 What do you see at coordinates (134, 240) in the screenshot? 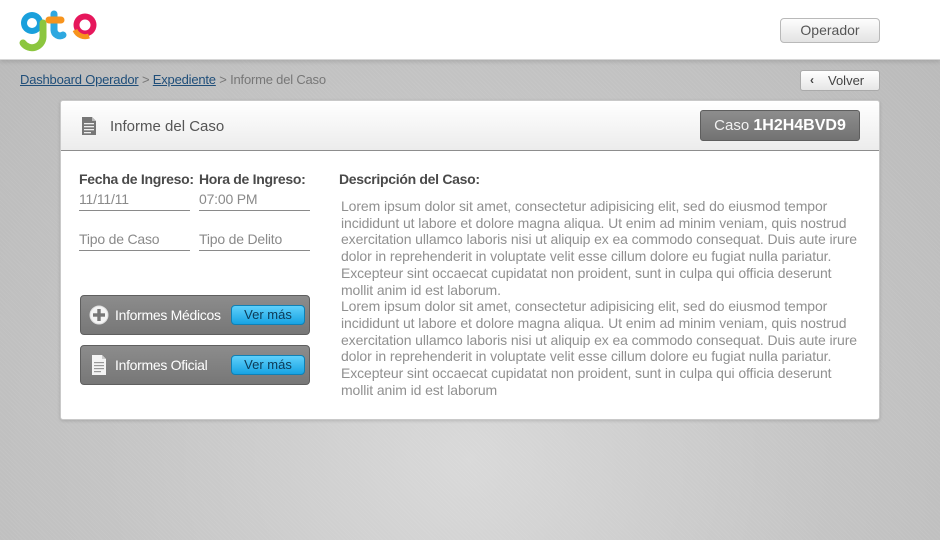
I see `tipo-caso-field: Tipo de Caso` at bounding box center [134, 240].